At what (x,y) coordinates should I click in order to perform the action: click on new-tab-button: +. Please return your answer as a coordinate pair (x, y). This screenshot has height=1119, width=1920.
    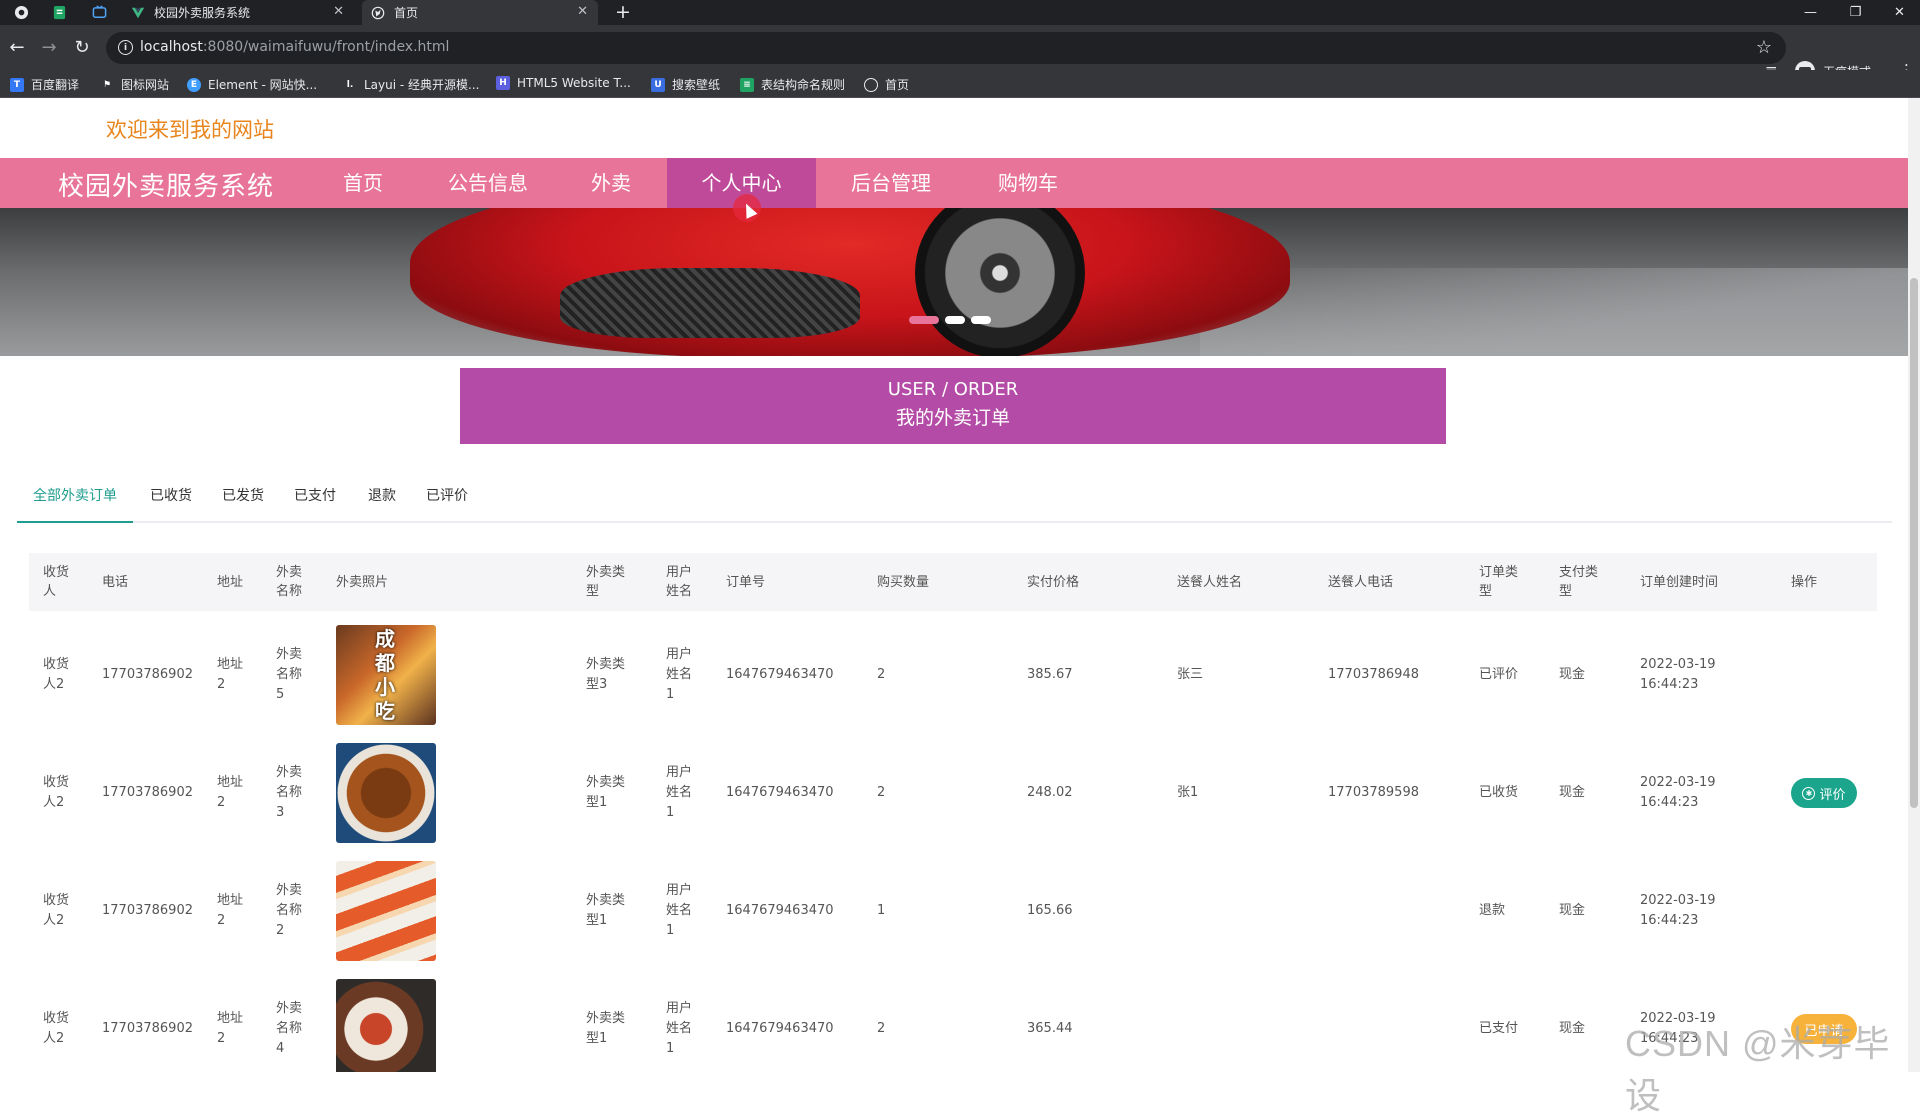
    Looking at the image, I should click on (623, 12).